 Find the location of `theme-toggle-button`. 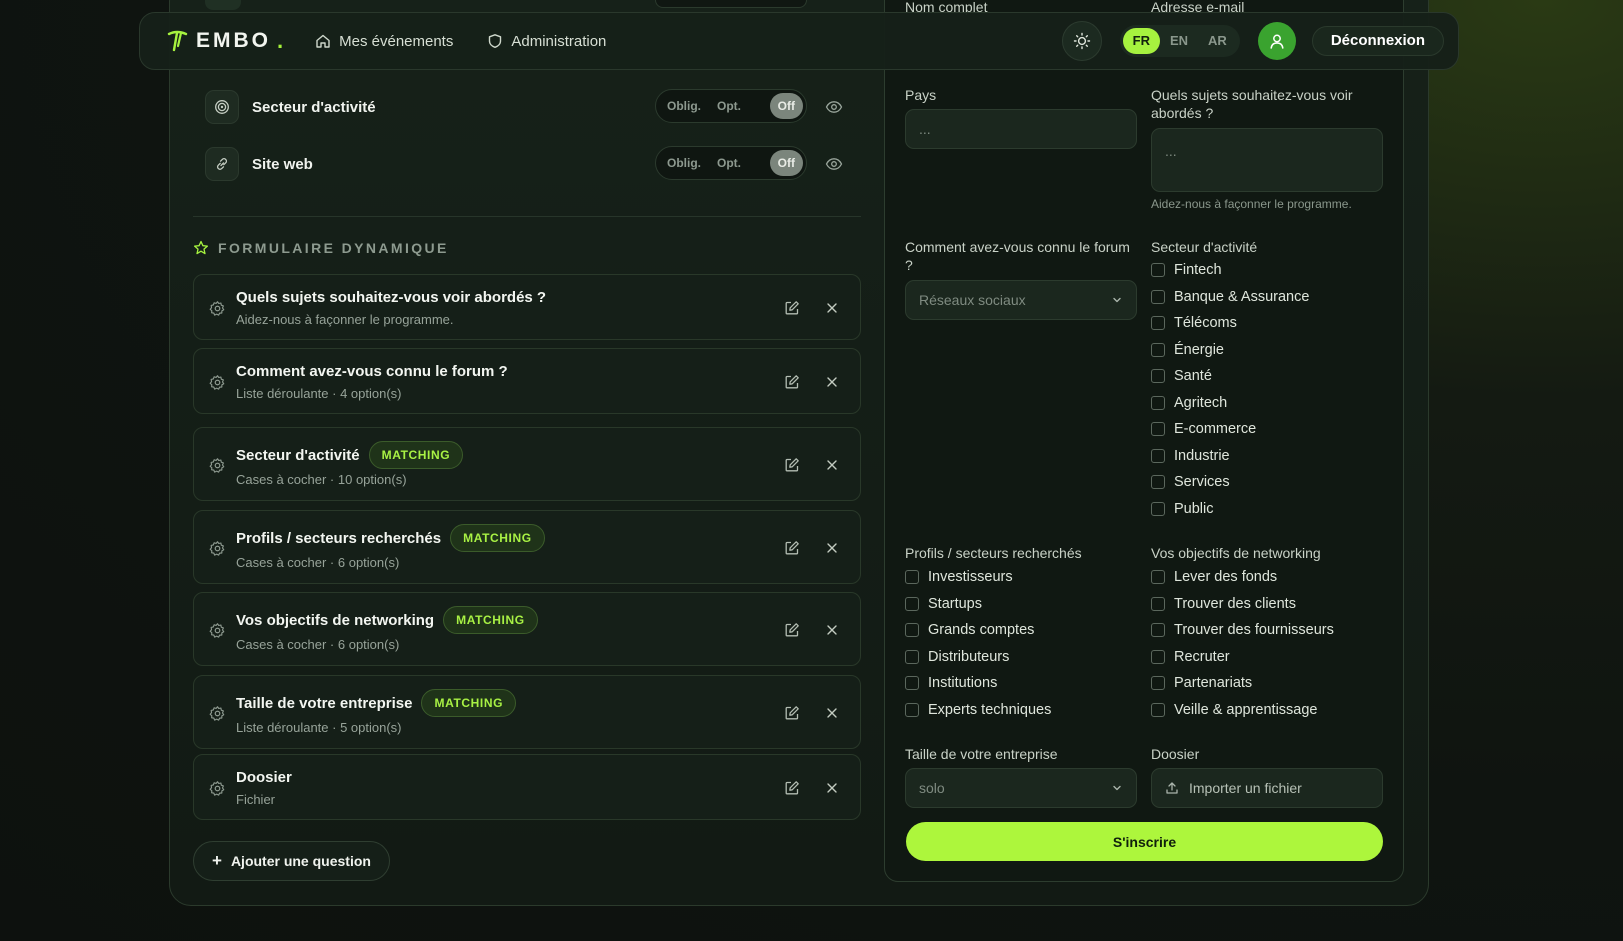

theme-toggle-button is located at coordinates (1081, 41).